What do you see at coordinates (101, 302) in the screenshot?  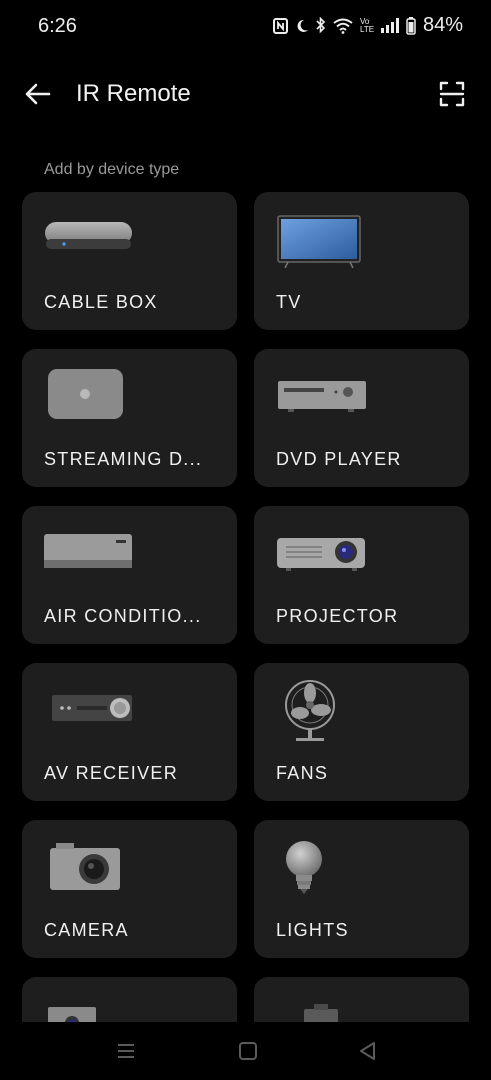 I see `device-label: CABLE BOX` at bounding box center [101, 302].